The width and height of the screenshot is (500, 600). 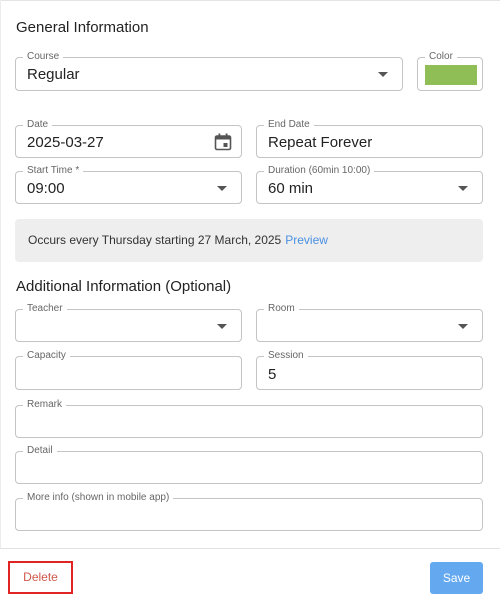 I want to click on start-time-select: Start Time * 09:00, so click(x=128, y=184).